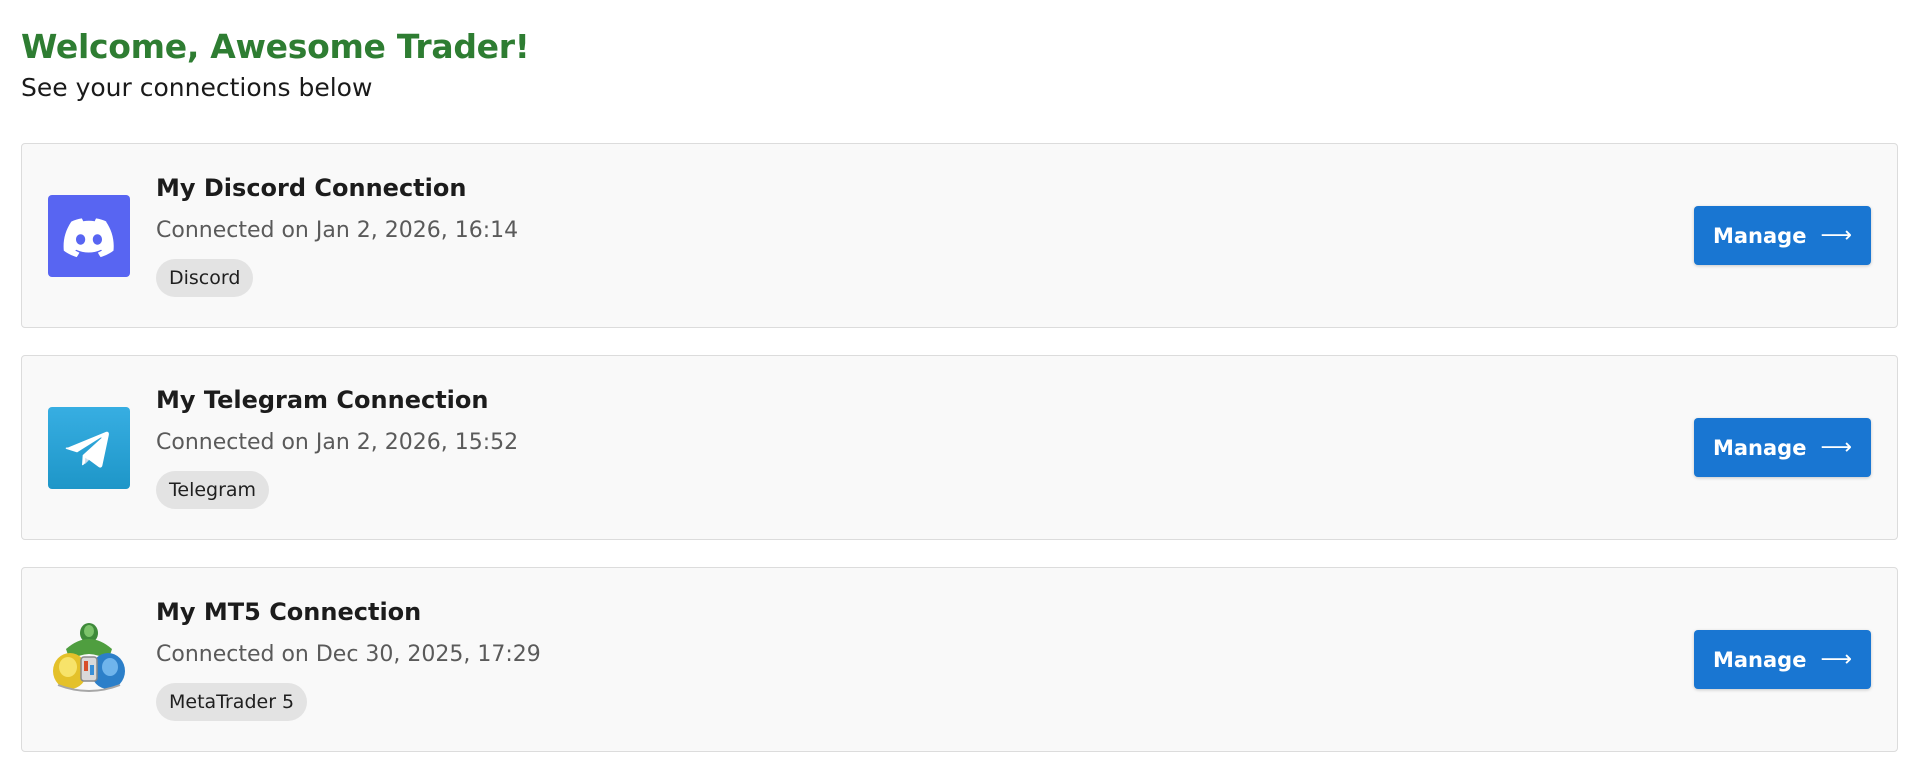 The height and width of the screenshot is (773, 1920). What do you see at coordinates (89, 236) in the screenshot?
I see `discord-icon` at bounding box center [89, 236].